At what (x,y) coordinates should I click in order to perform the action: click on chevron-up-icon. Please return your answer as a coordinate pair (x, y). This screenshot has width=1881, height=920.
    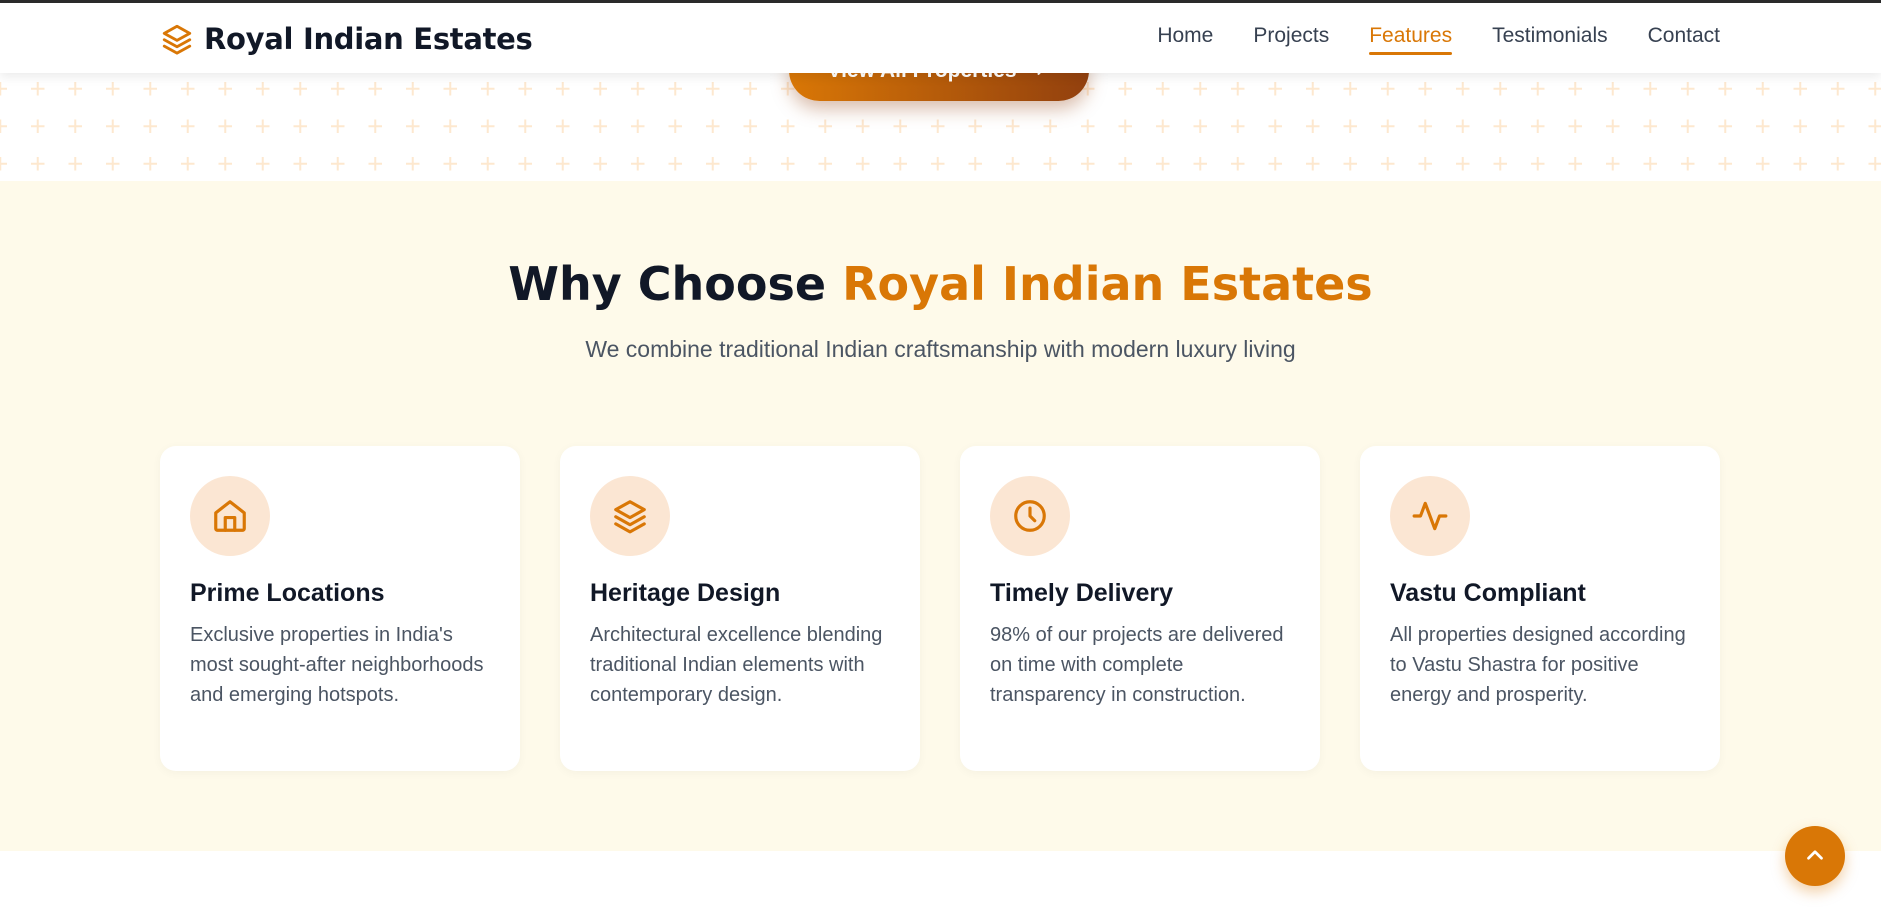
    Looking at the image, I should click on (1815, 856).